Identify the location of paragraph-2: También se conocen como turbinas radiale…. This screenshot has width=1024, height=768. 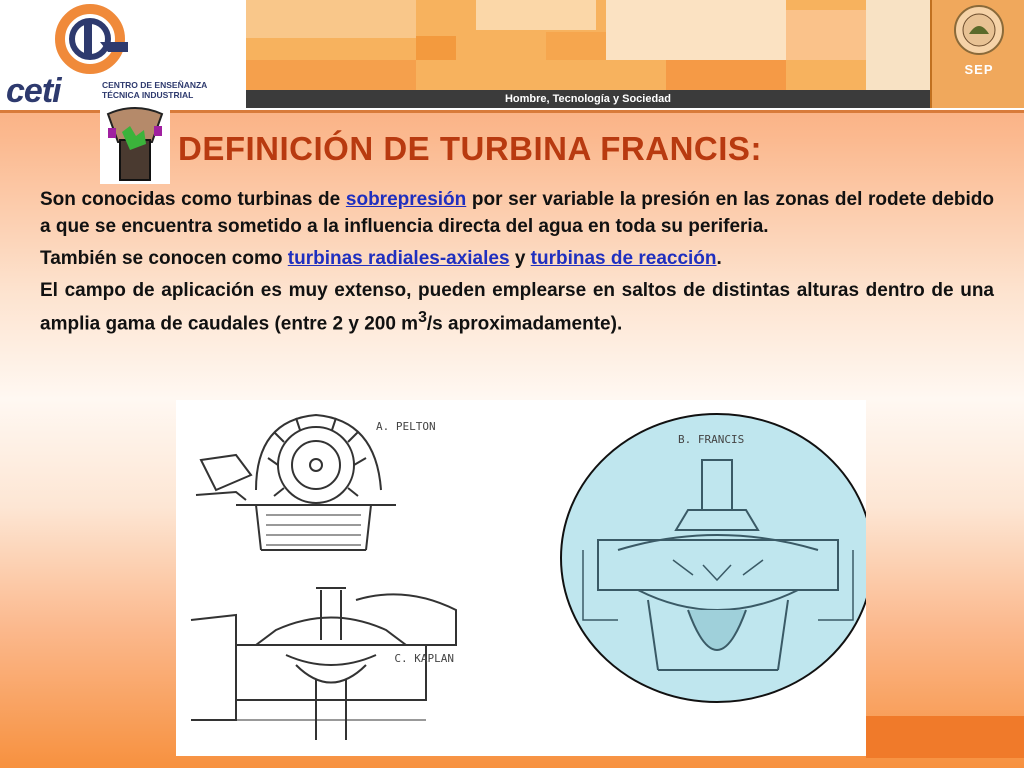
(517, 258).